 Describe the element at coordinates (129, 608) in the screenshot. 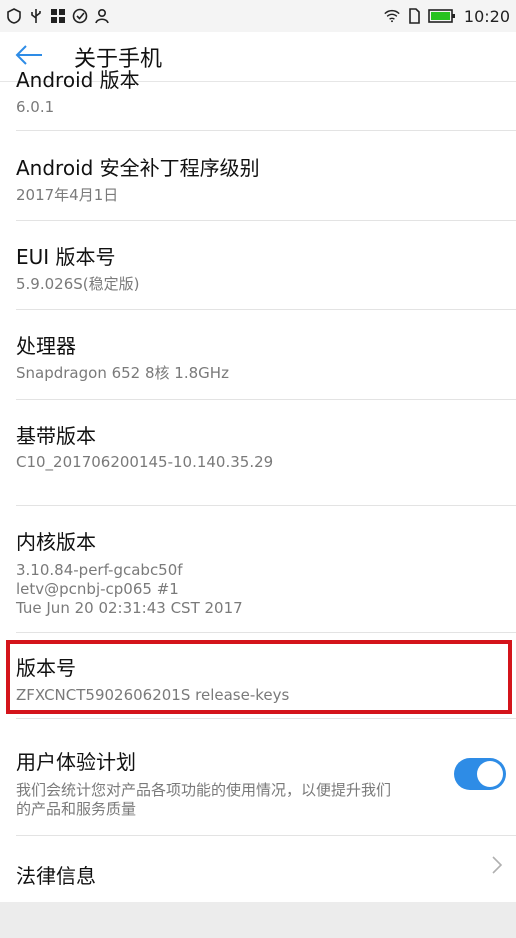

I see `item-subtitle-line: Tue Jun 20 02:31:43 CST 2017` at that location.